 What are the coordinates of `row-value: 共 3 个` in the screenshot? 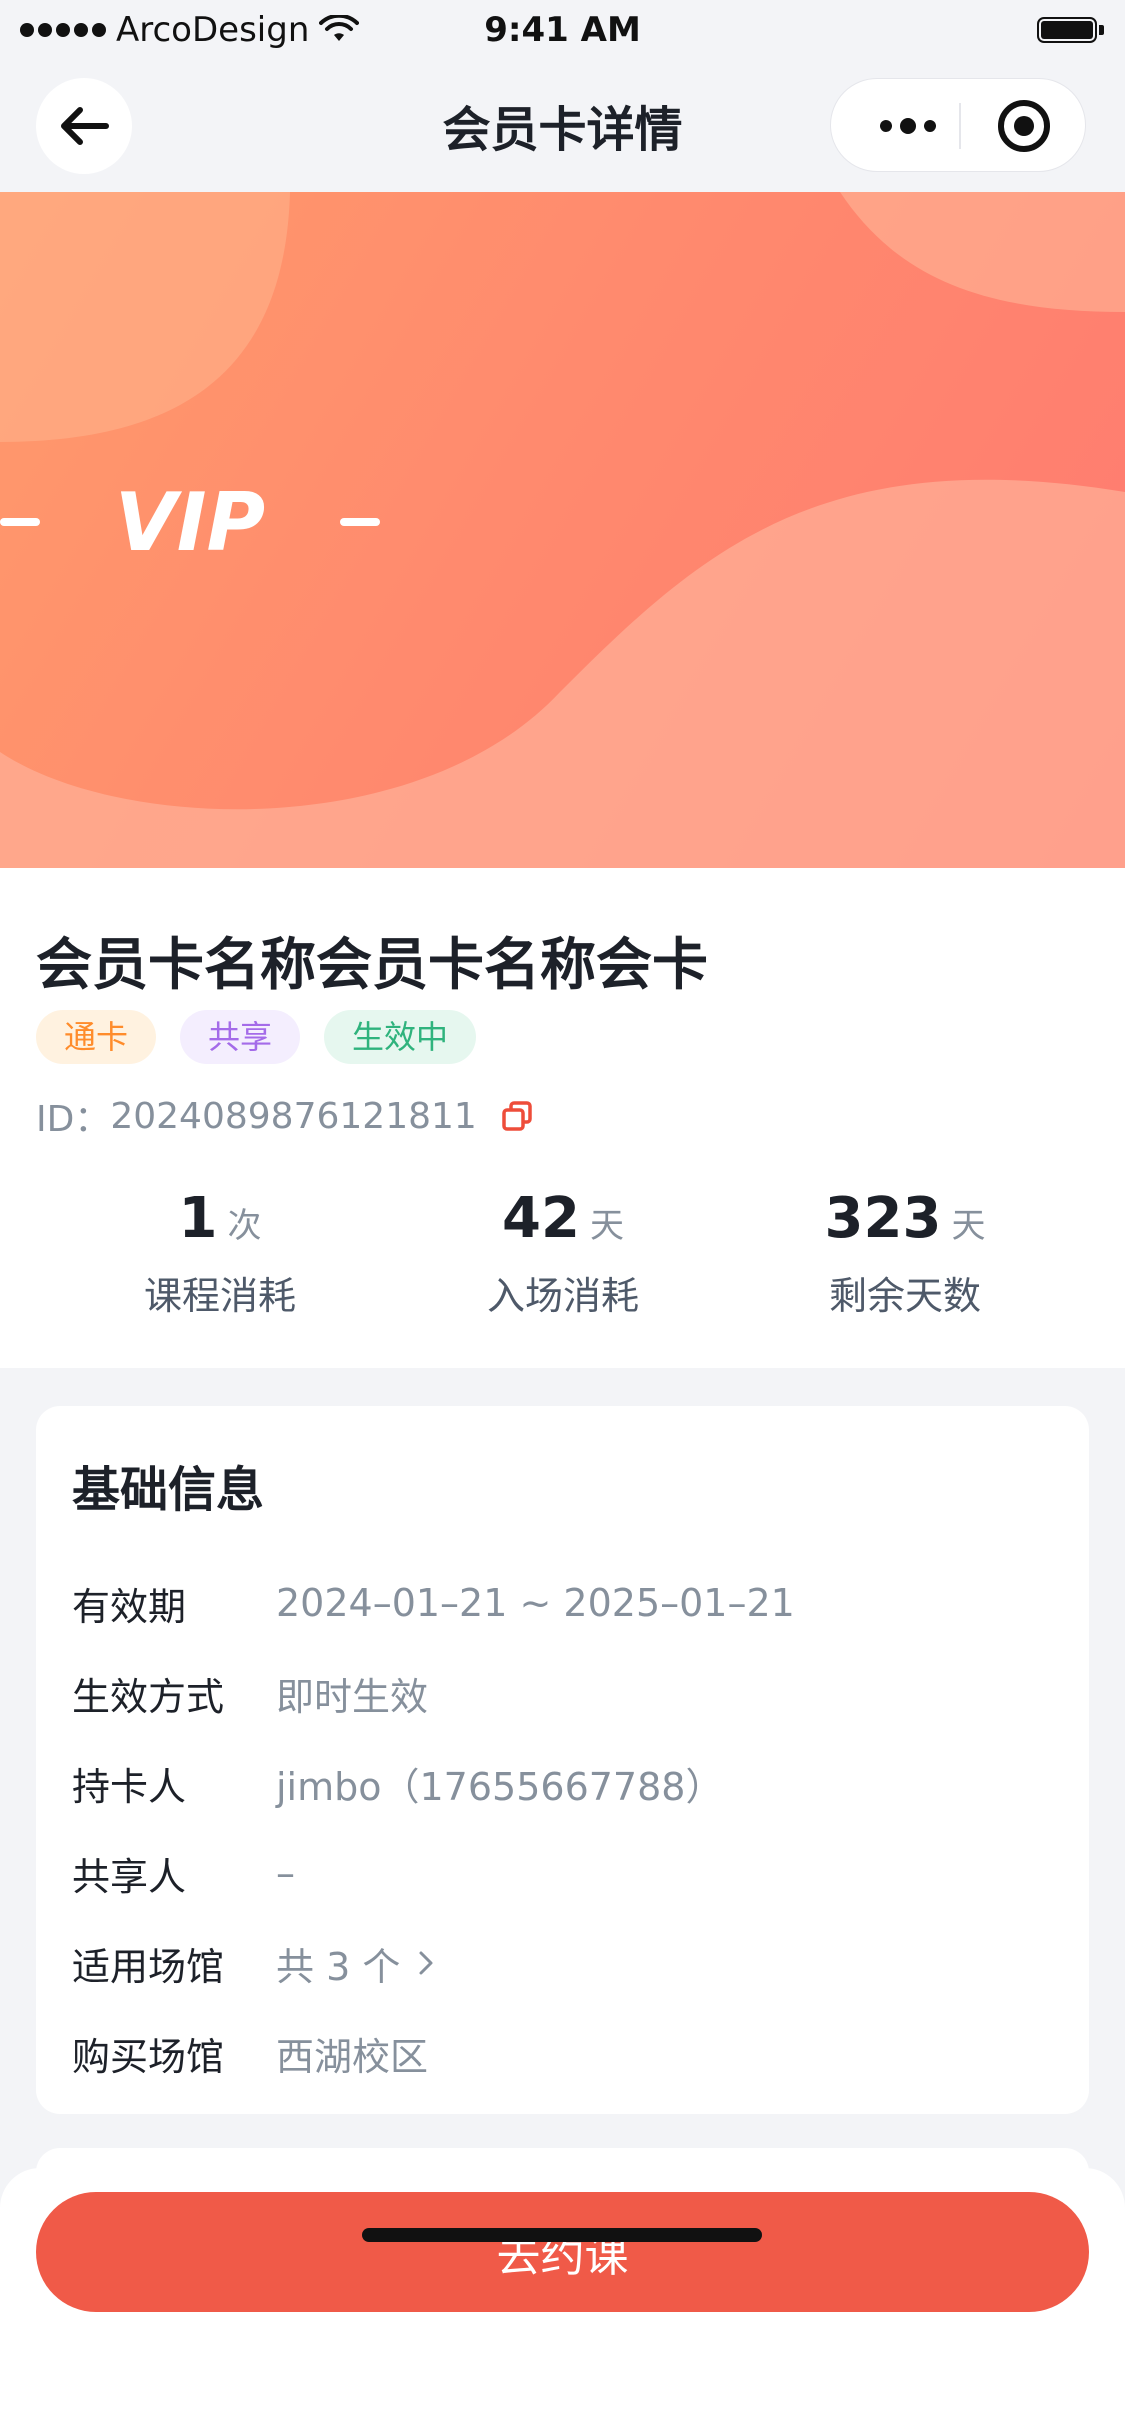 It's located at (338, 1966).